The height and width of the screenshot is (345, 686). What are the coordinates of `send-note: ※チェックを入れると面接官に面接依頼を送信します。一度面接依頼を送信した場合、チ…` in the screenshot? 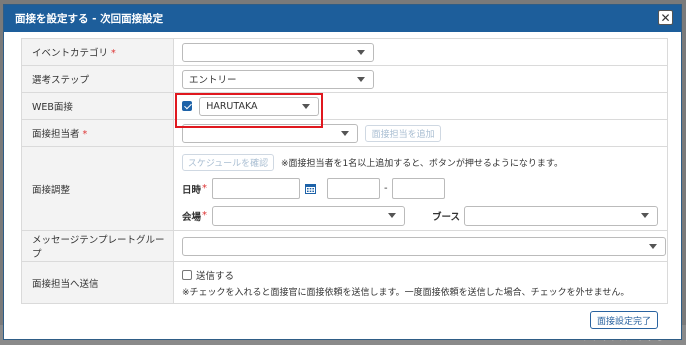 It's located at (406, 292).